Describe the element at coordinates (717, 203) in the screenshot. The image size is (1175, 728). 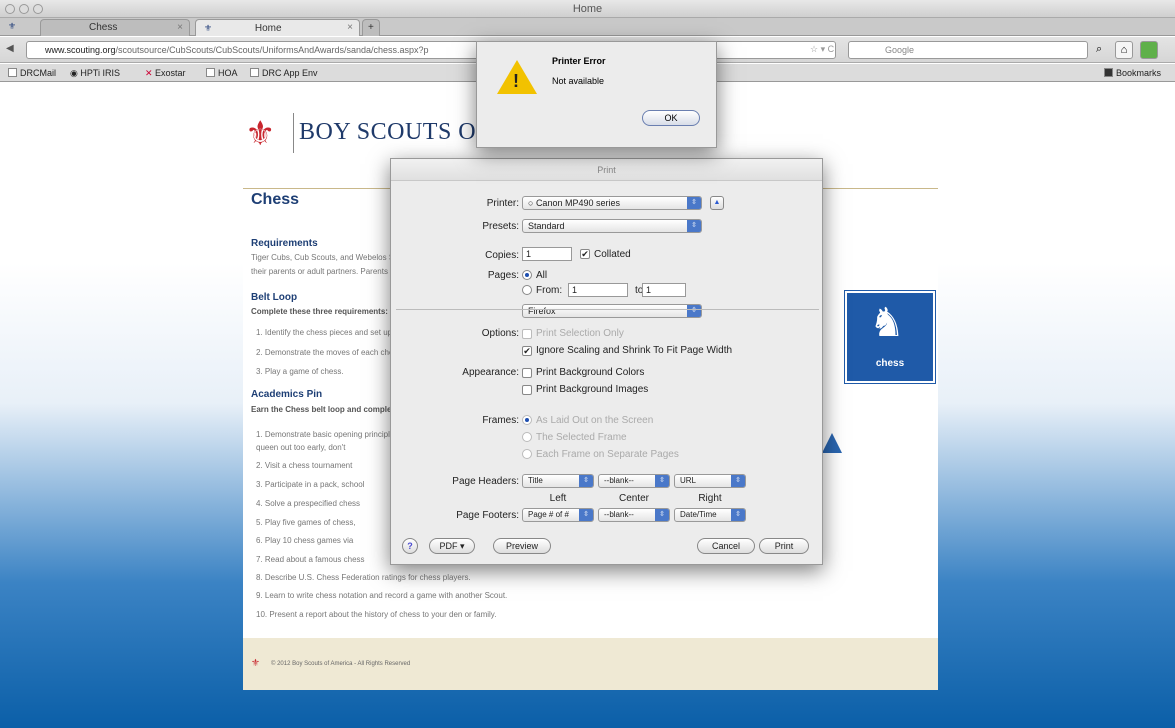
I see `disclosure-button: ▲` at that location.